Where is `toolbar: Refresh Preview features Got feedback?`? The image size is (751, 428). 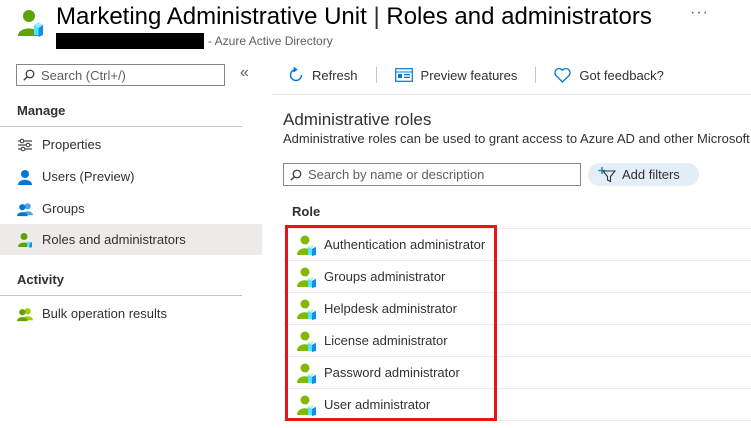
toolbar: Refresh Preview features Got feedback? is located at coordinates (485, 75).